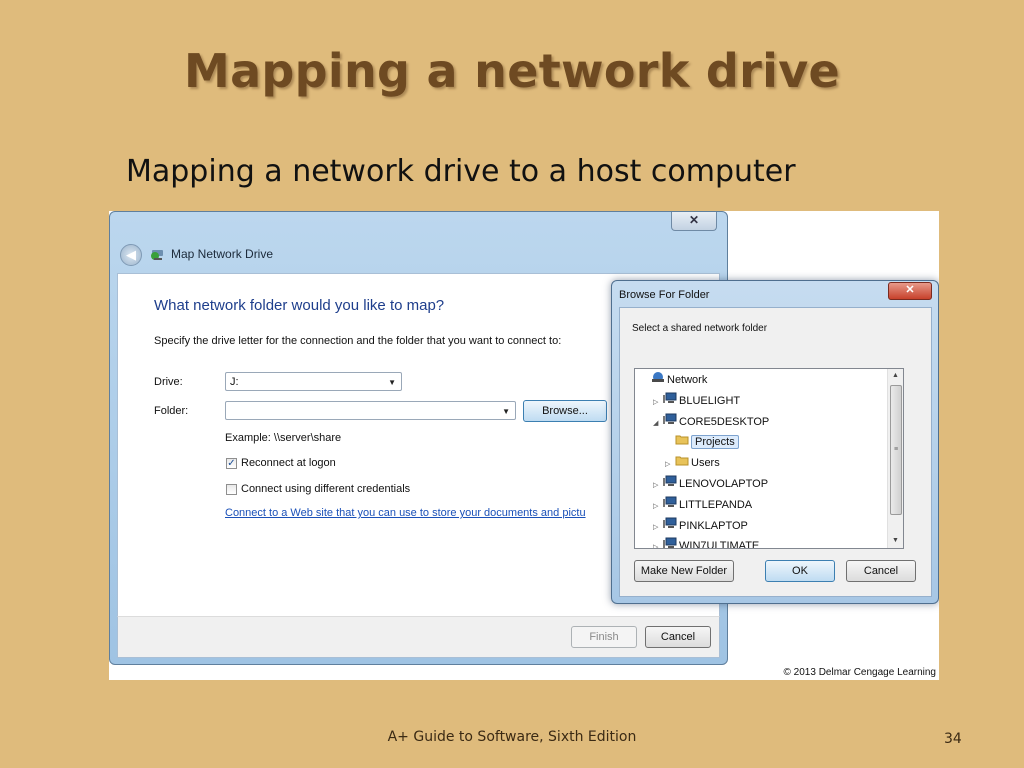 The height and width of the screenshot is (768, 1024). Describe the element at coordinates (664, 295) in the screenshot. I see `dialog-title: Browse For Folder` at that location.